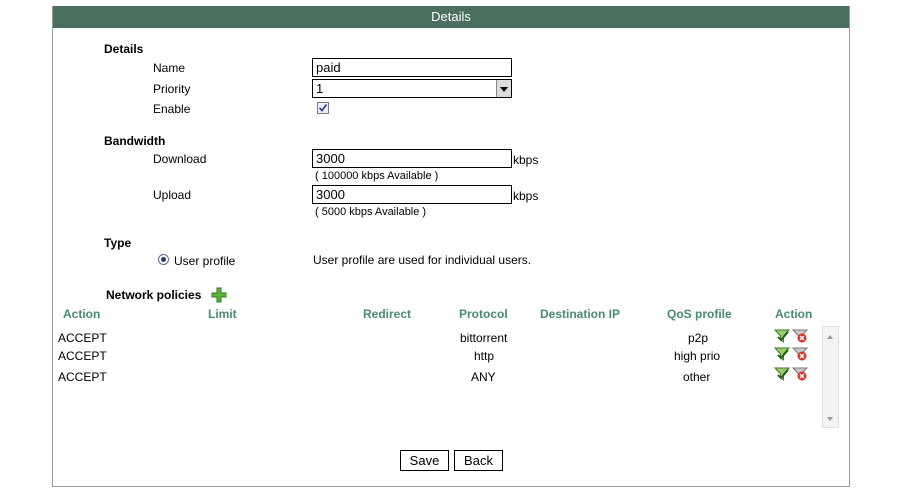 The height and width of the screenshot is (495, 900). What do you see at coordinates (118, 243) in the screenshot?
I see `type-section-heading: Type` at bounding box center [118, 243].